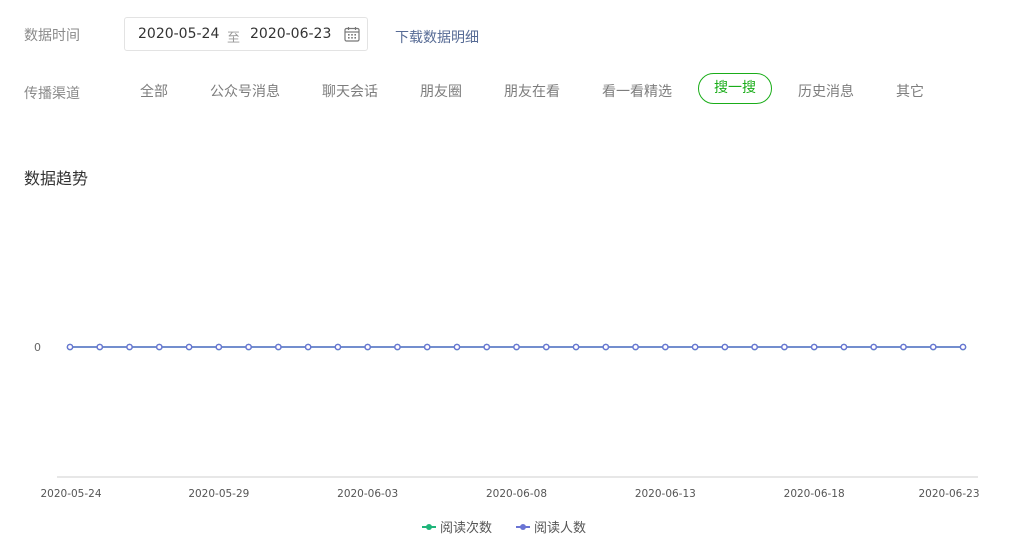 The image size is (1016, 550). I want to click on channel-official-messages: 公众号消息, so click(245, 91).